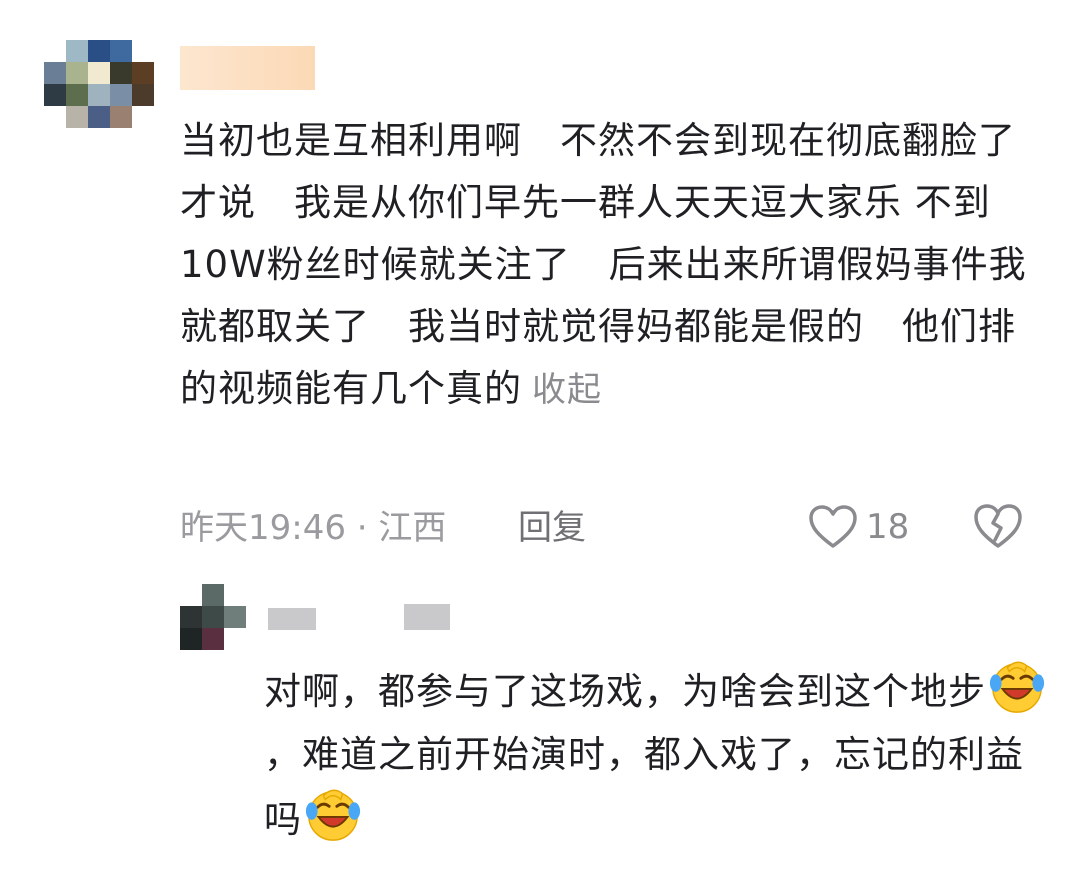 This screenshot has width=1079, height=869. What do you see at coordinates (313, 528) in the screenshot?
I see `comment-timestamp-location: 昨天19:46 · 江西` at bounding box center [313, 528].